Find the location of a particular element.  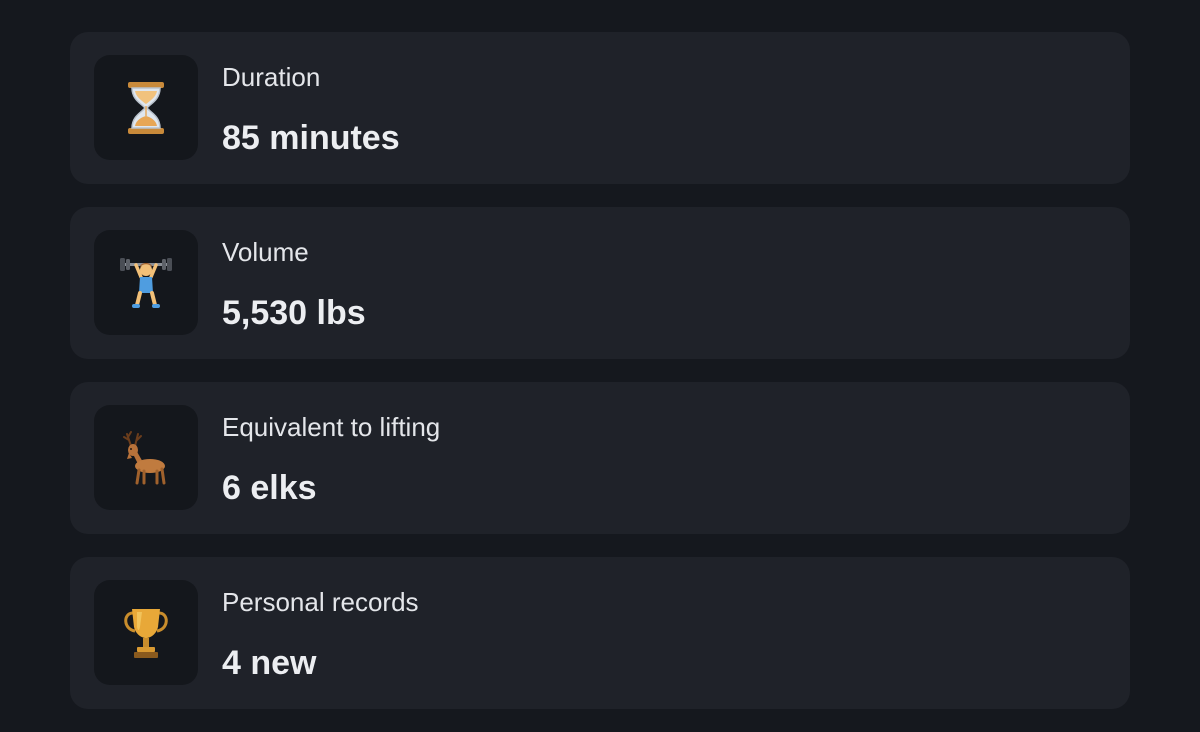

stat-label: Duration is located at coordinates (271, 77).